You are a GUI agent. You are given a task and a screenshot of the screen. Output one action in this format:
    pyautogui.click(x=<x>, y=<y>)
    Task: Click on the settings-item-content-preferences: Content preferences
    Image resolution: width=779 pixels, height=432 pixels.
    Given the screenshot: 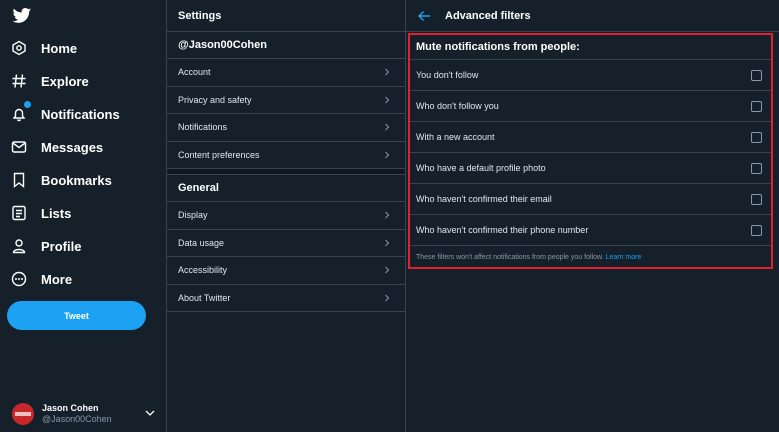 What is the action you would take?
    pyautogui.click(x=286, y=155)
    